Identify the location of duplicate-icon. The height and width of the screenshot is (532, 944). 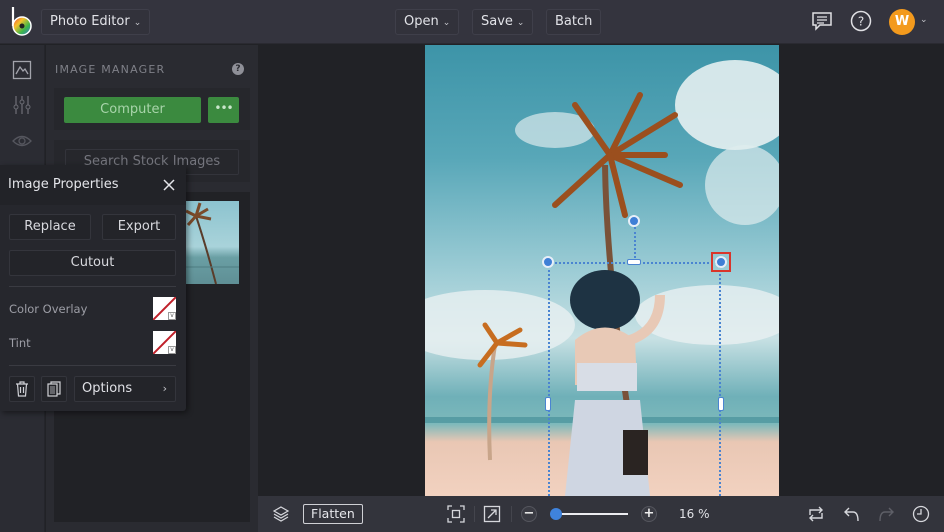
(54, 389).